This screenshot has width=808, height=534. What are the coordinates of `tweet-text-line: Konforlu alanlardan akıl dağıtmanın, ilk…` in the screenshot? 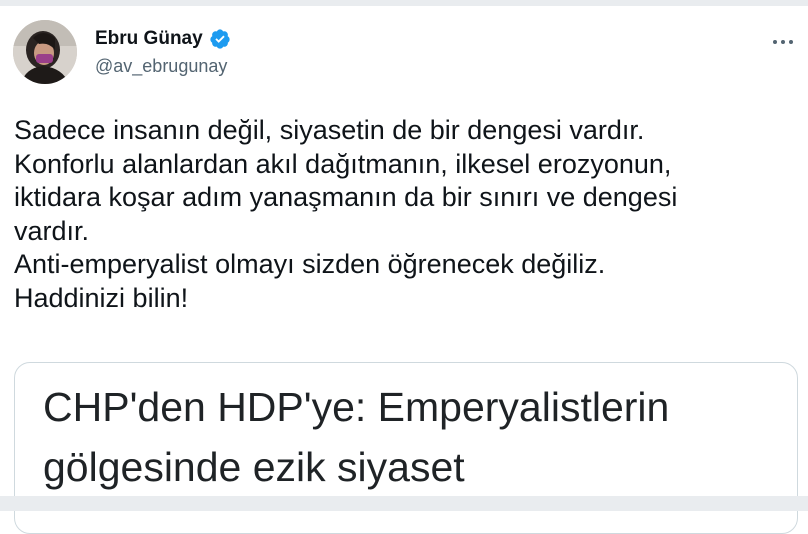 It's located at (343, 163).